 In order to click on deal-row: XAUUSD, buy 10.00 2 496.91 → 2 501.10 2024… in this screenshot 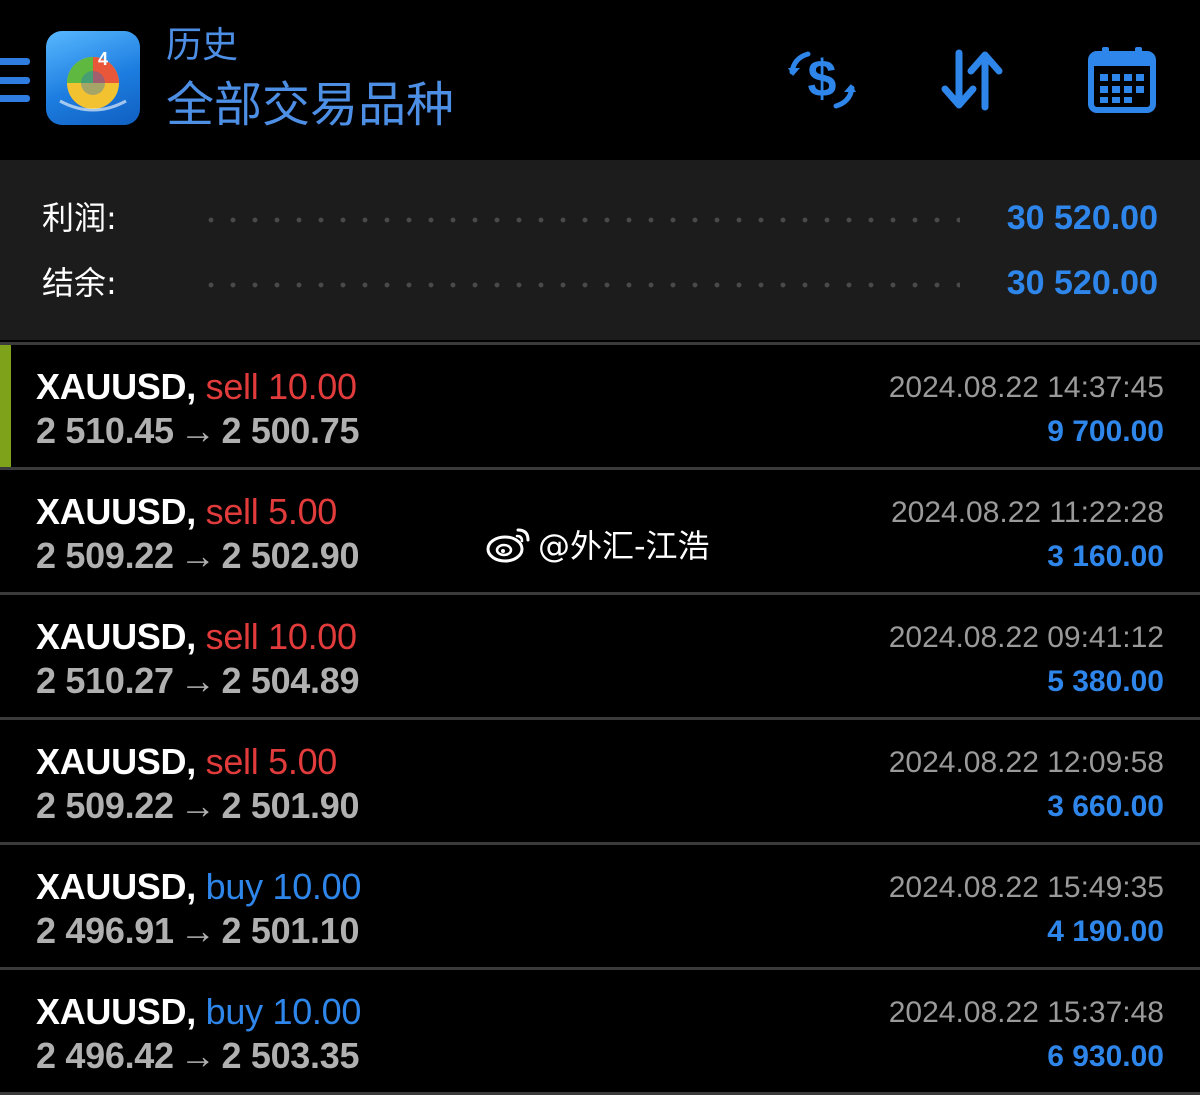, I will do `click(600, 907)`.